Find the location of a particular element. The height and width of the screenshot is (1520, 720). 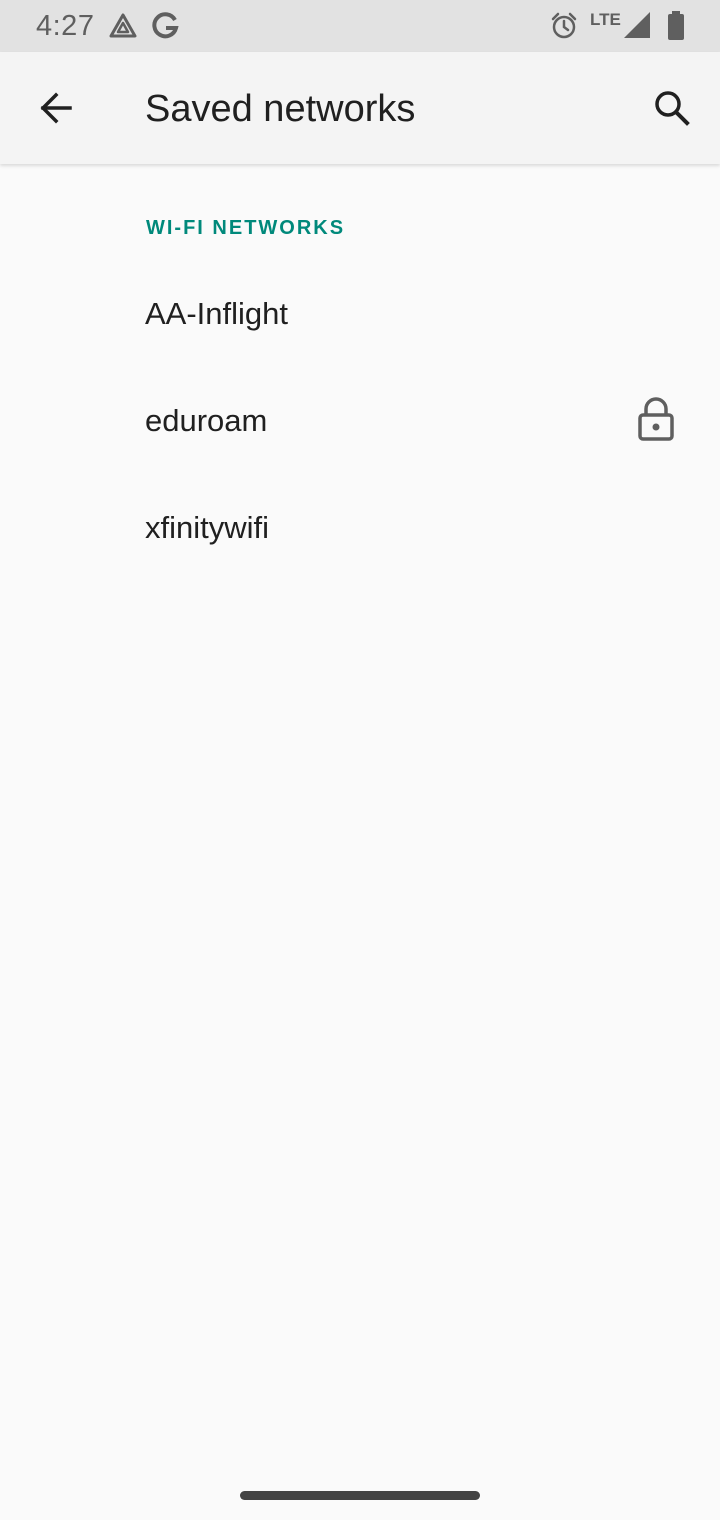

back-button is located at coordinates (56, 108).